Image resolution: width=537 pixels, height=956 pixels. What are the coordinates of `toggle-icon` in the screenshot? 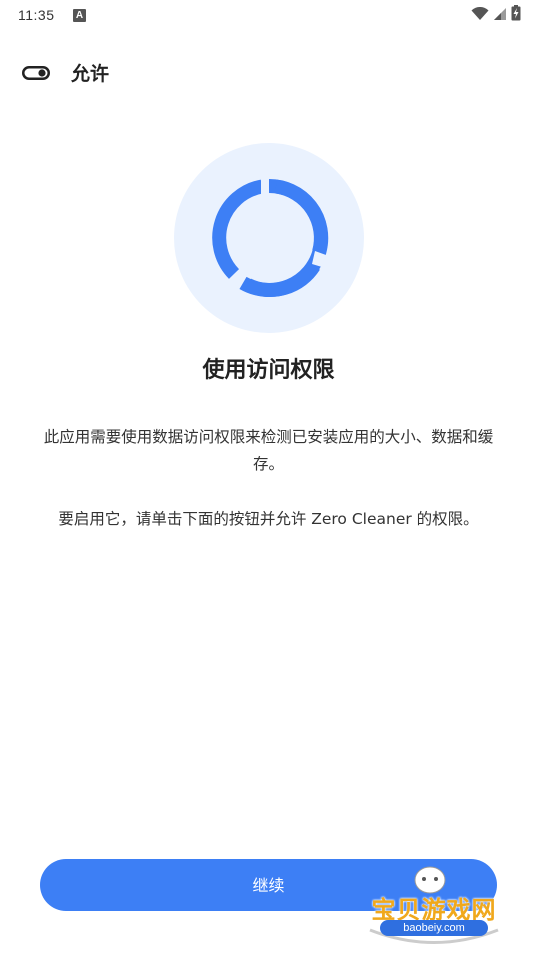 It's located at (36, 72).